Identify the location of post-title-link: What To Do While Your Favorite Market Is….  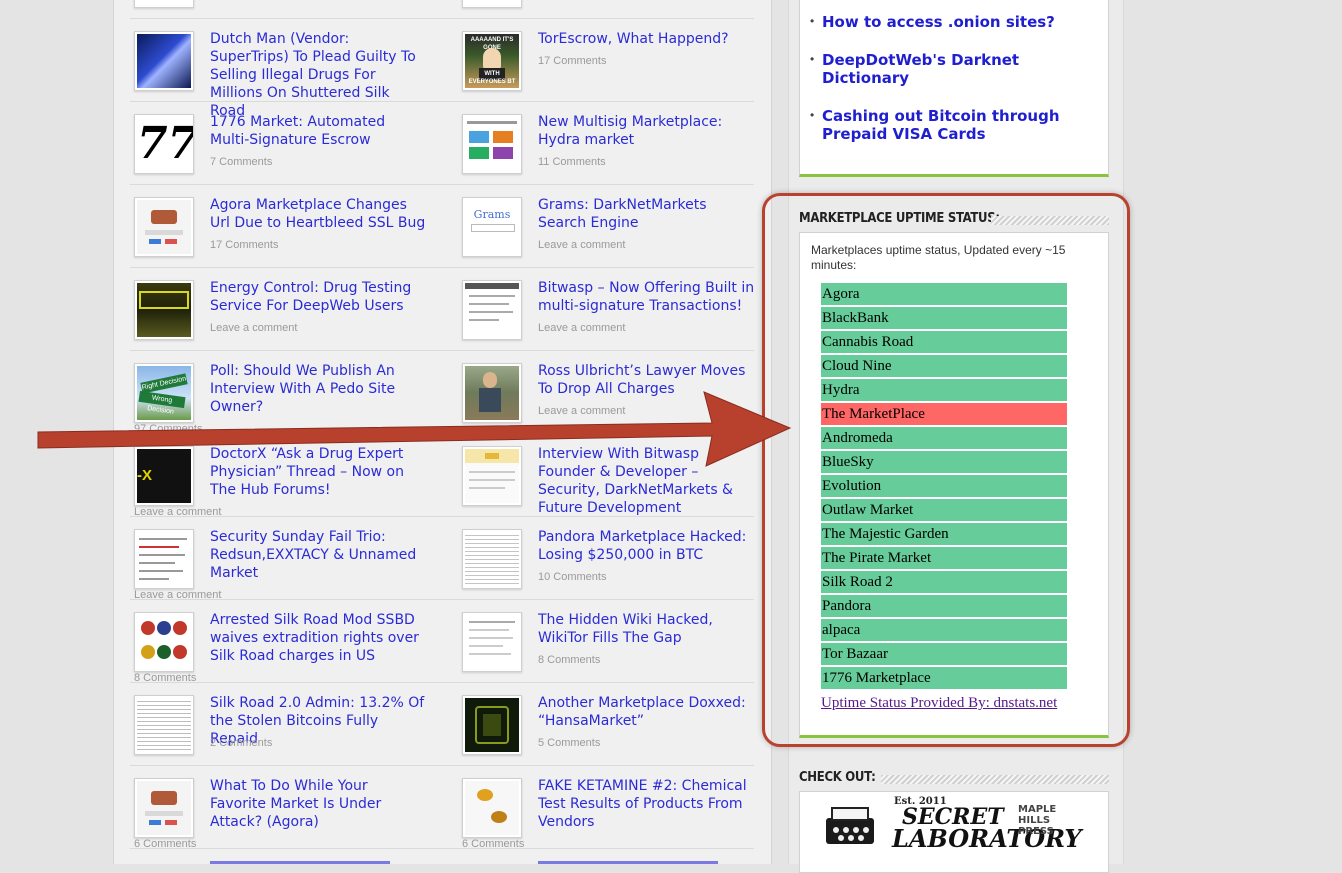
(319, 804).